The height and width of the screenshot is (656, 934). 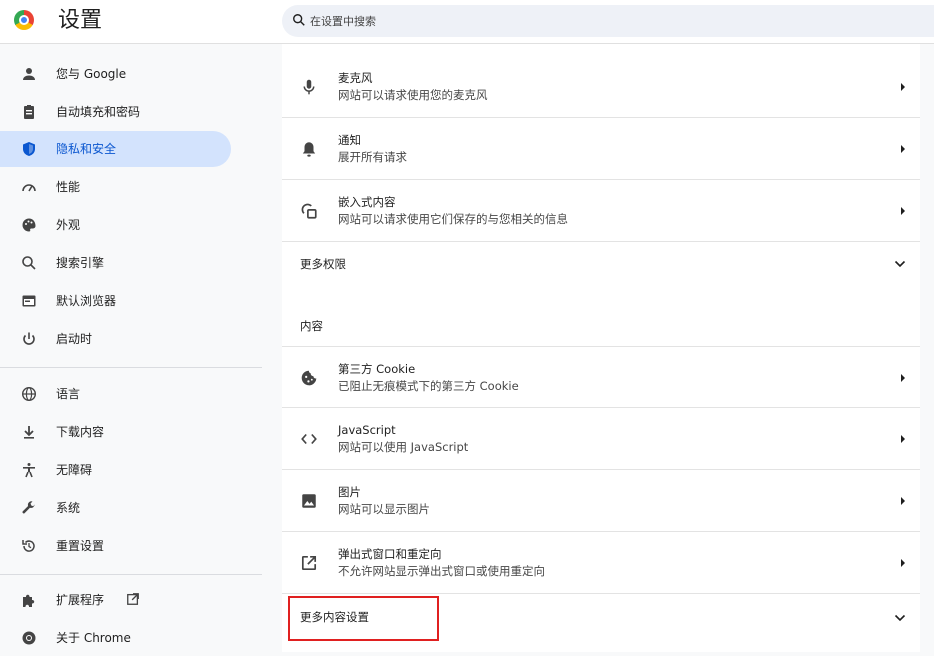 I want to click on sidebar-item-label: 外观, so click(x=68, y=225).